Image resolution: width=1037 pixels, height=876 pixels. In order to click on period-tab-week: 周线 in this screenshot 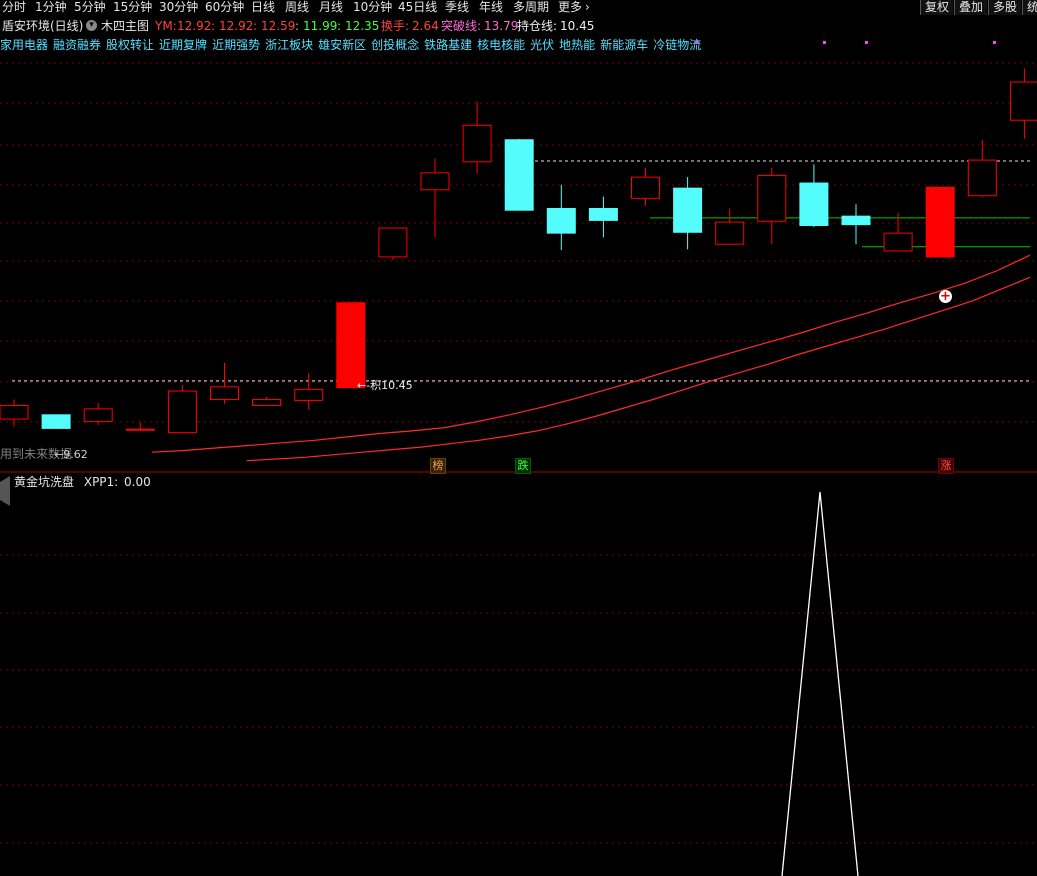, I will do `click(297, 7)`.